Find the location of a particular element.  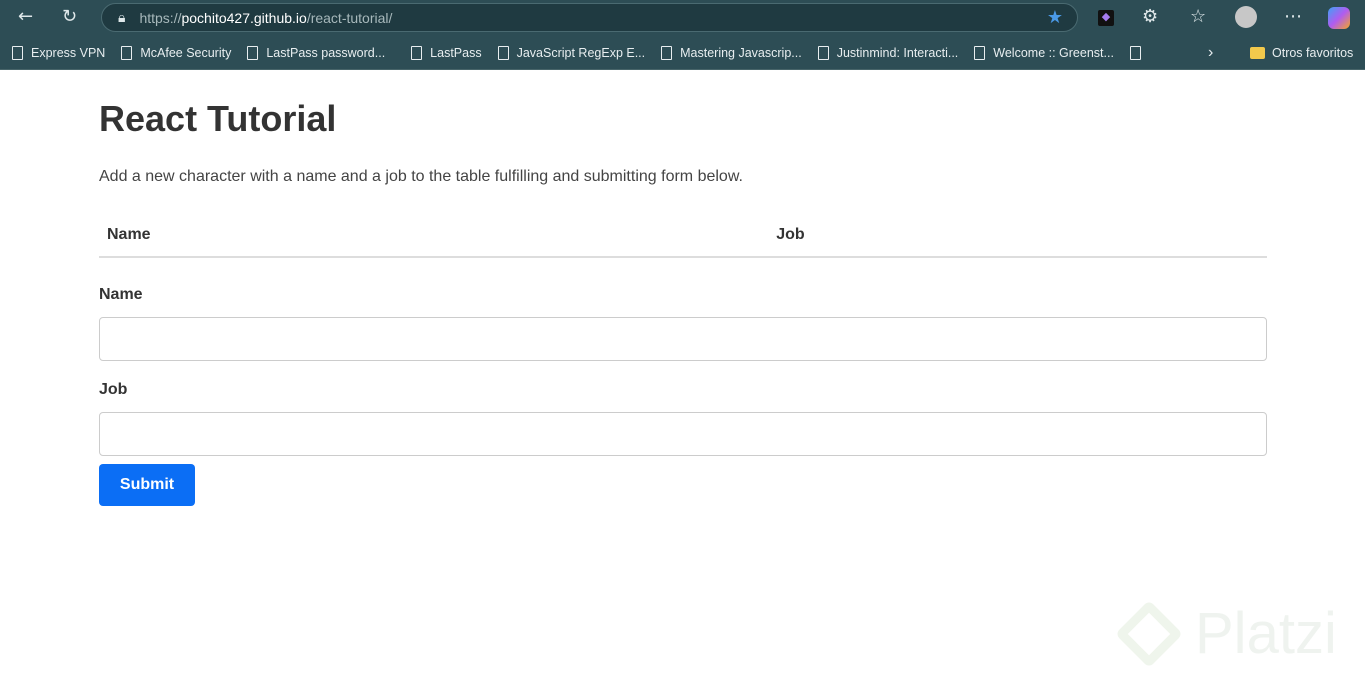

column-header-name: Name is located at coordinates (434, 235).